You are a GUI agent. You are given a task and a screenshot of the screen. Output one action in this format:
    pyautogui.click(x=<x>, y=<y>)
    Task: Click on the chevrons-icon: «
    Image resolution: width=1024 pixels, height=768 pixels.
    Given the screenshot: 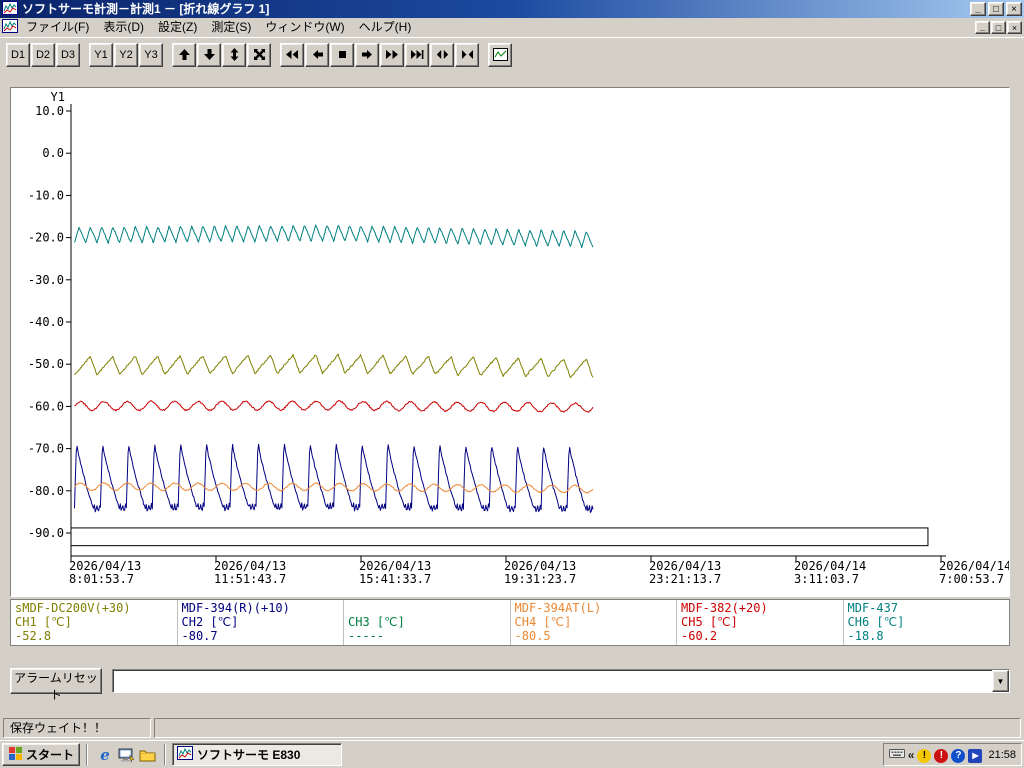 What is the action you would take?
    pyautogui.click(x=911, y=755)
    